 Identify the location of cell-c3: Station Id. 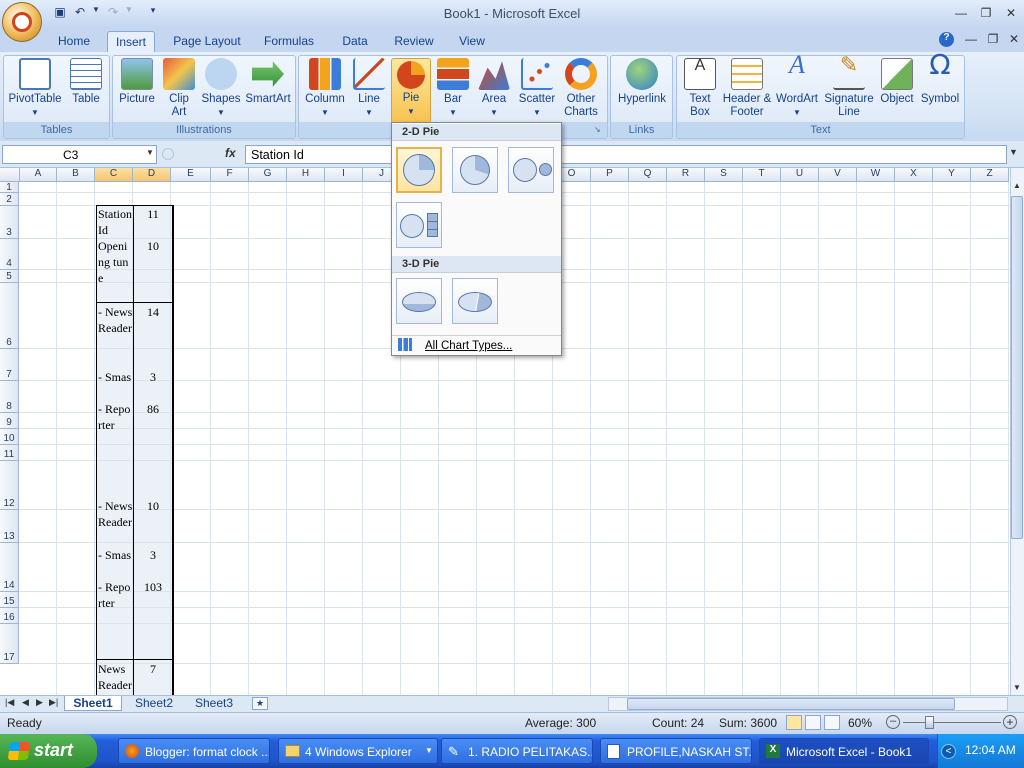
(115, 222).